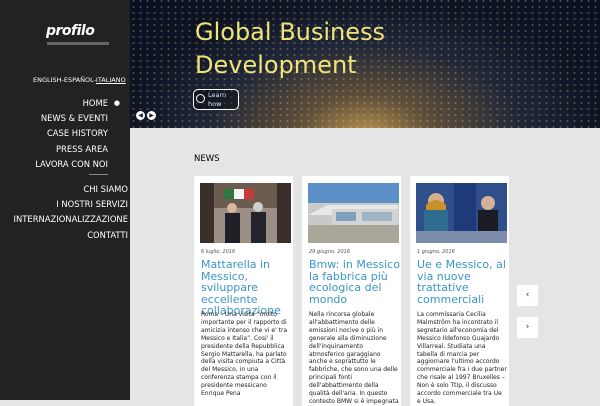 The width and height of the screenshot is (600, 406). Describe the element at coordinates (527, 295) in the screenshot. I see `news-prev-icon: ‹` at that location.